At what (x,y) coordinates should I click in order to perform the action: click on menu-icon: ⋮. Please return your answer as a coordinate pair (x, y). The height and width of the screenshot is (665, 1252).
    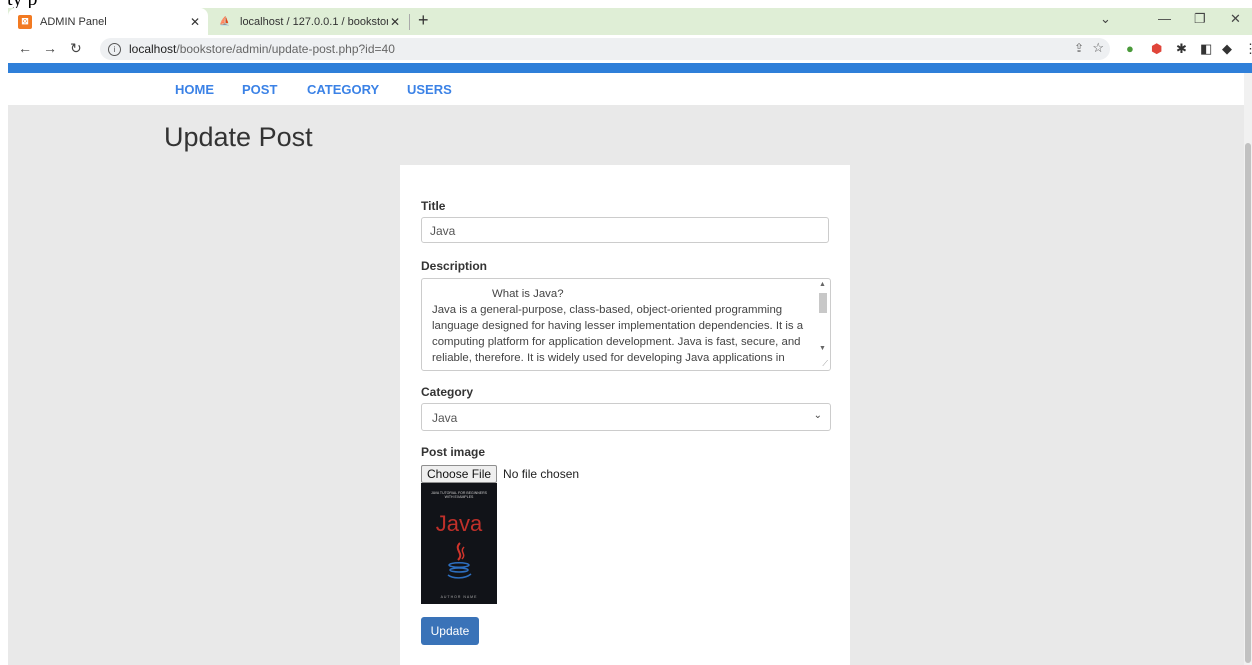
    Looking at the image, I should click on (1248, 49).